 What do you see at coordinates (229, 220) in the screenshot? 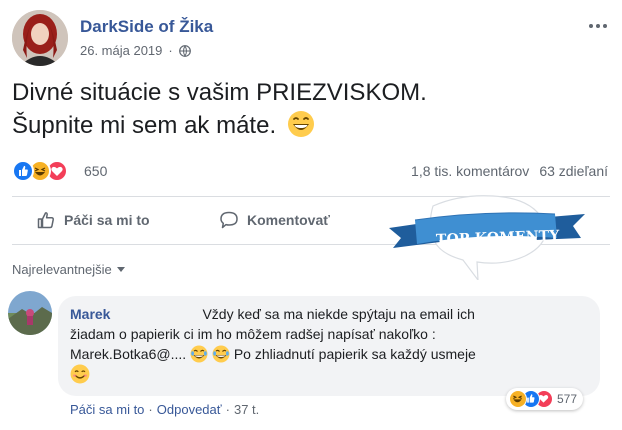
I see `speech-bubble-icon` at bounding box center [229, 220].